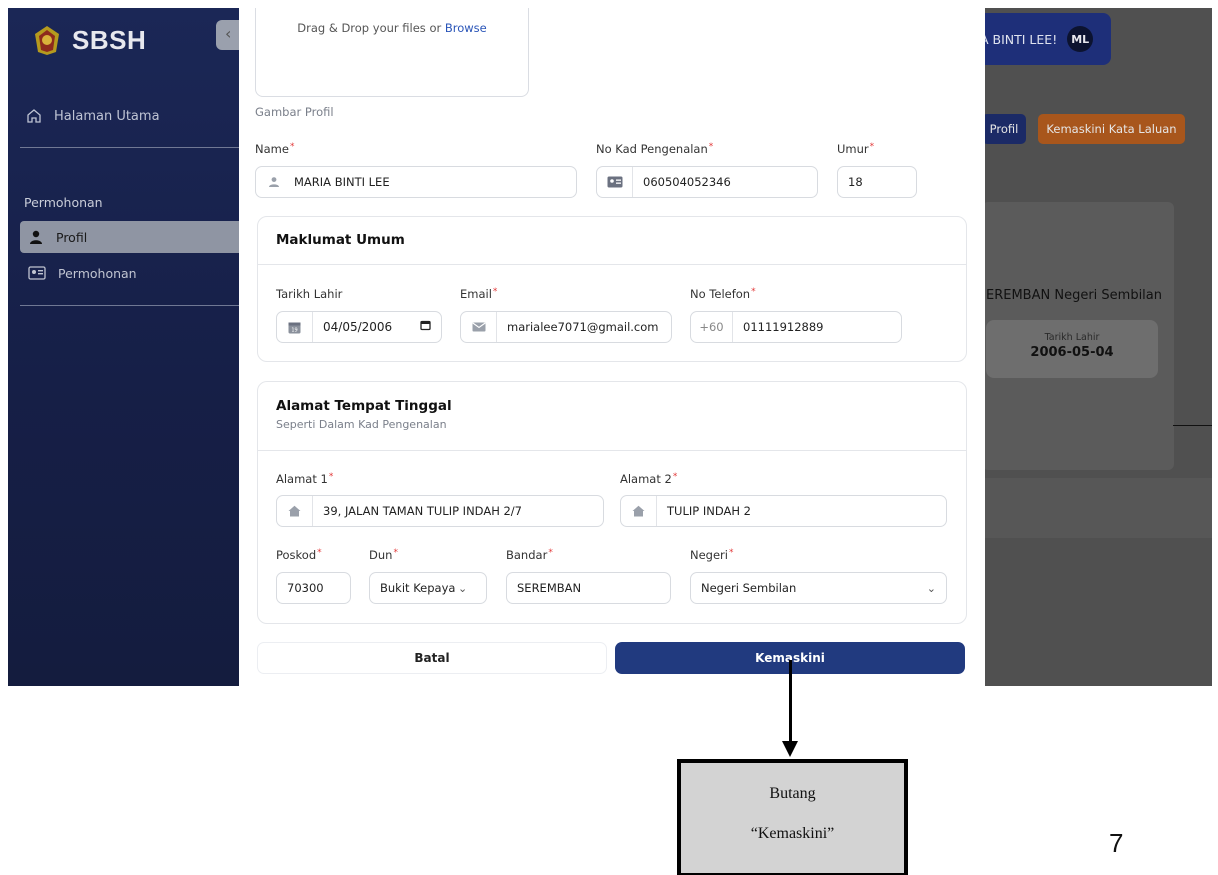 This screenshot has height=875, width=1218. I want to click on page-number: 7, so click(1116, 843).